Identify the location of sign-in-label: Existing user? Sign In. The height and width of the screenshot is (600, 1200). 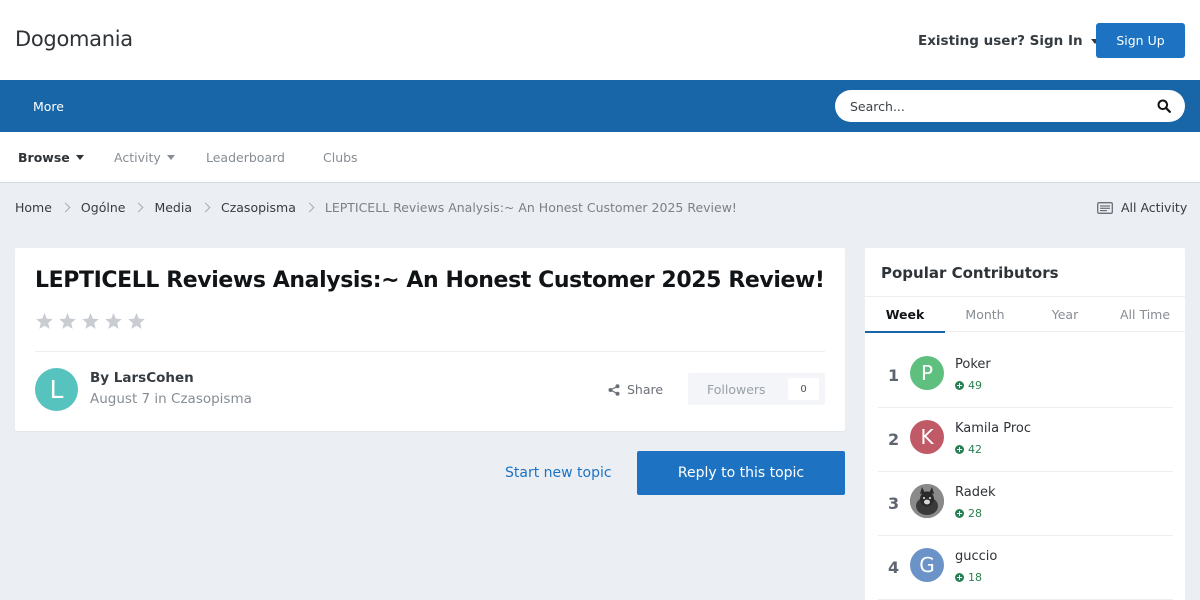
(1000, 41).